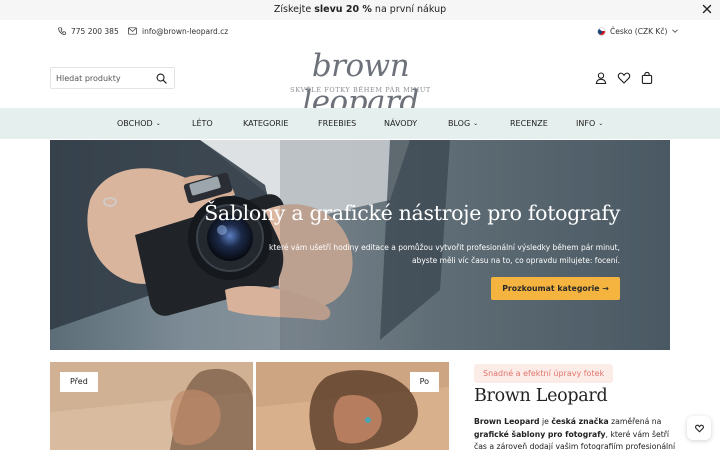  I want to click on bag-icon, so click(647, 78).